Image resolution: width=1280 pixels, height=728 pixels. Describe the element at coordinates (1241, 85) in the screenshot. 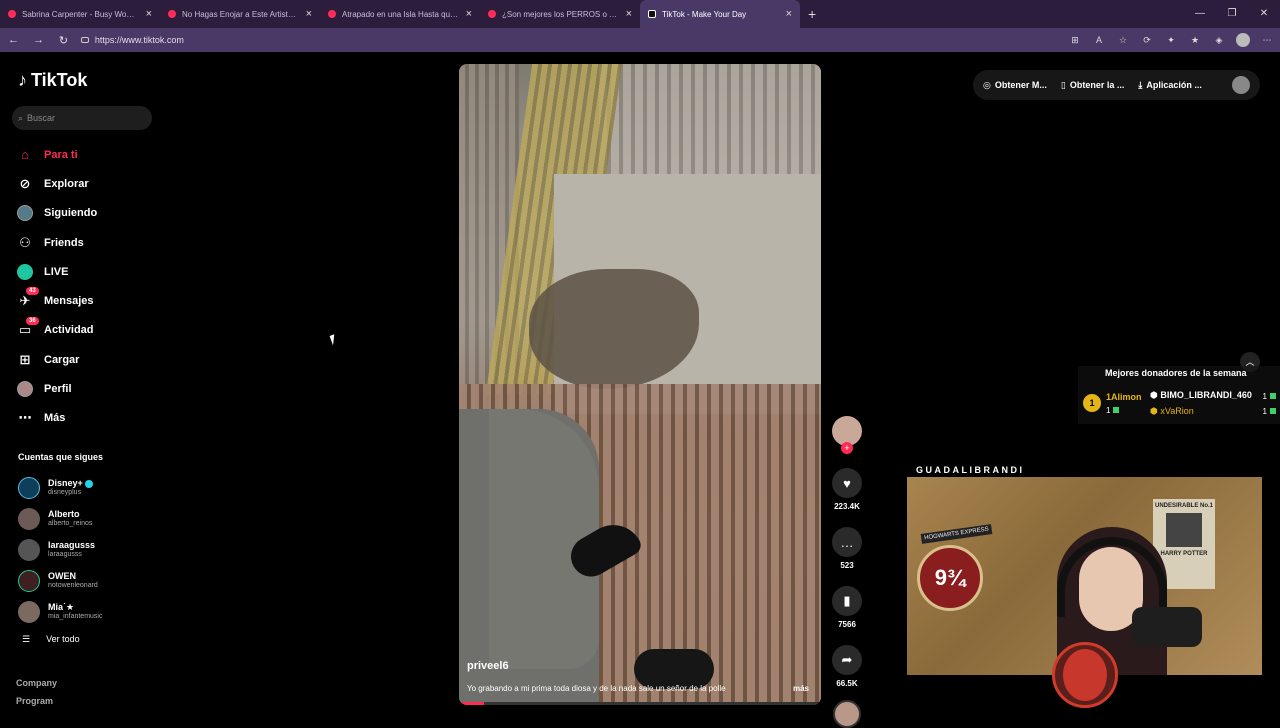

I see `user-avatar` at that location.